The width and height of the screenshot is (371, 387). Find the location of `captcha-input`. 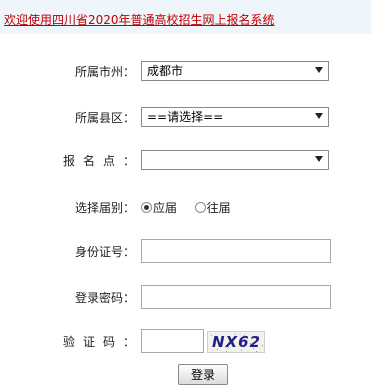

captcha-input is located at coordinates (172, 341).